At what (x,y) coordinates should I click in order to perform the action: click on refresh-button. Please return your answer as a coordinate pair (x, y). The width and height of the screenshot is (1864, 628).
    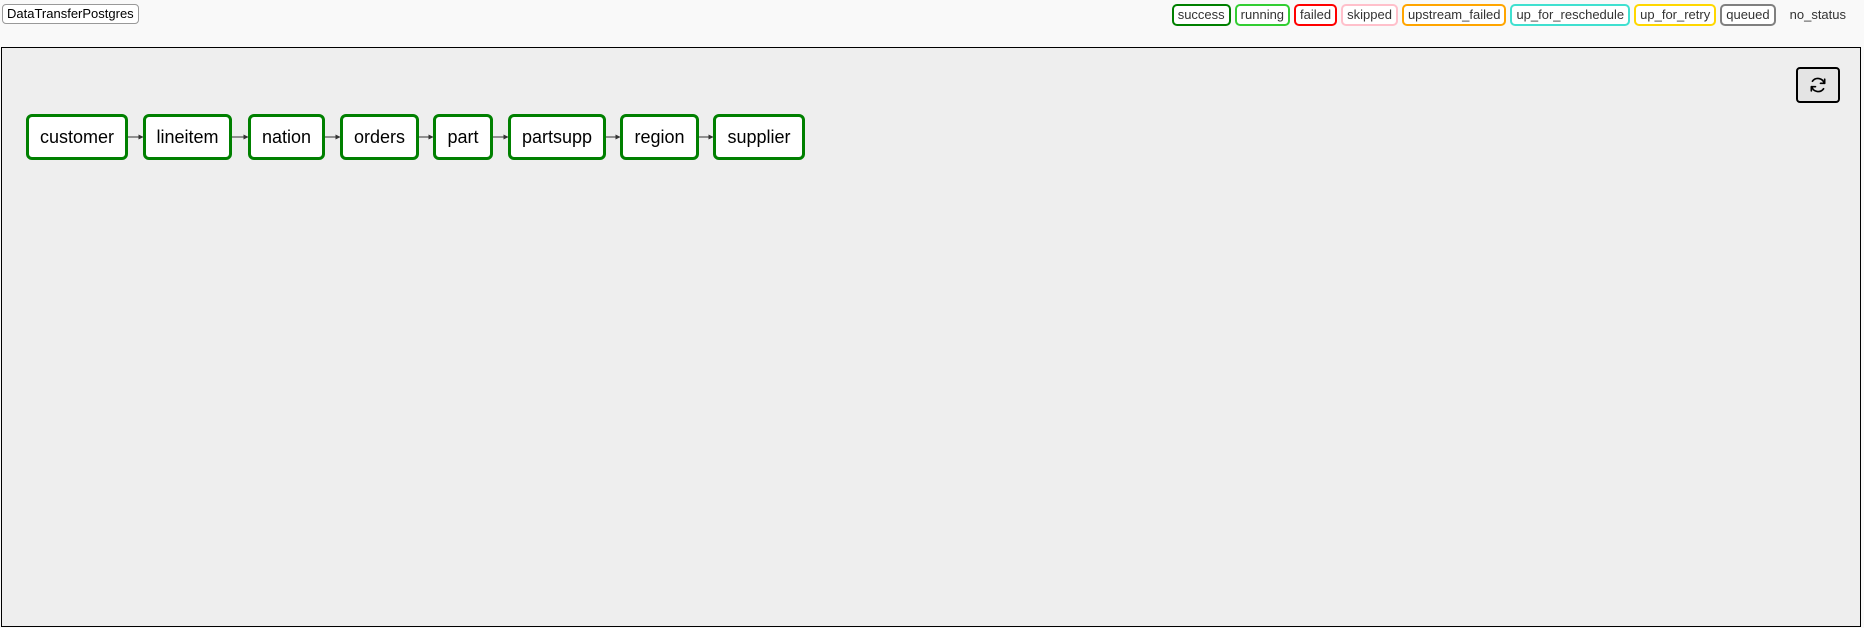
    Looking at the image, I should click on (1818, 85).